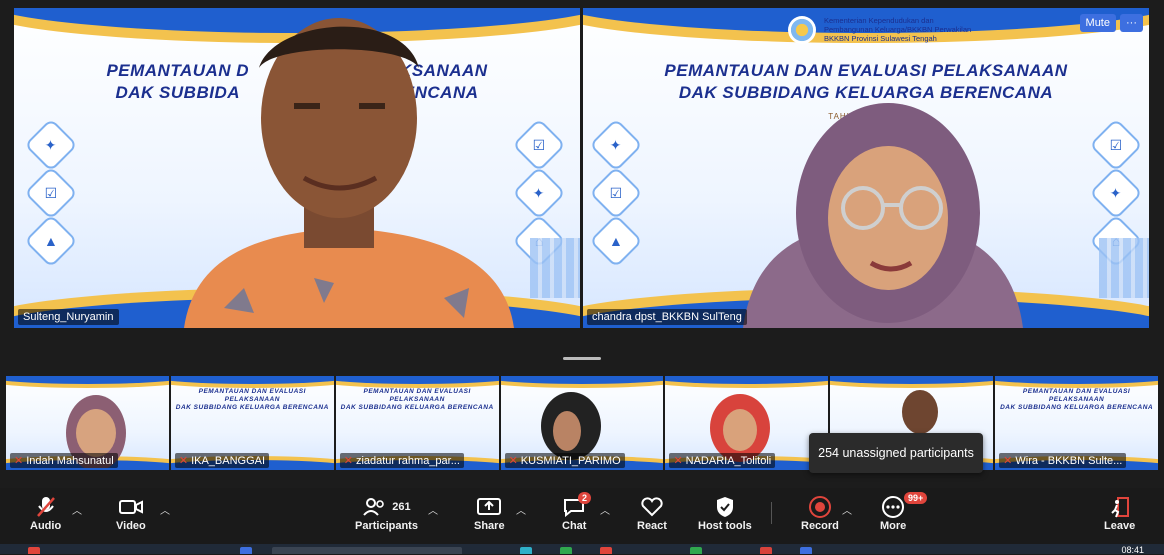  I want to click on video-camera-icon, so click(130, 507).